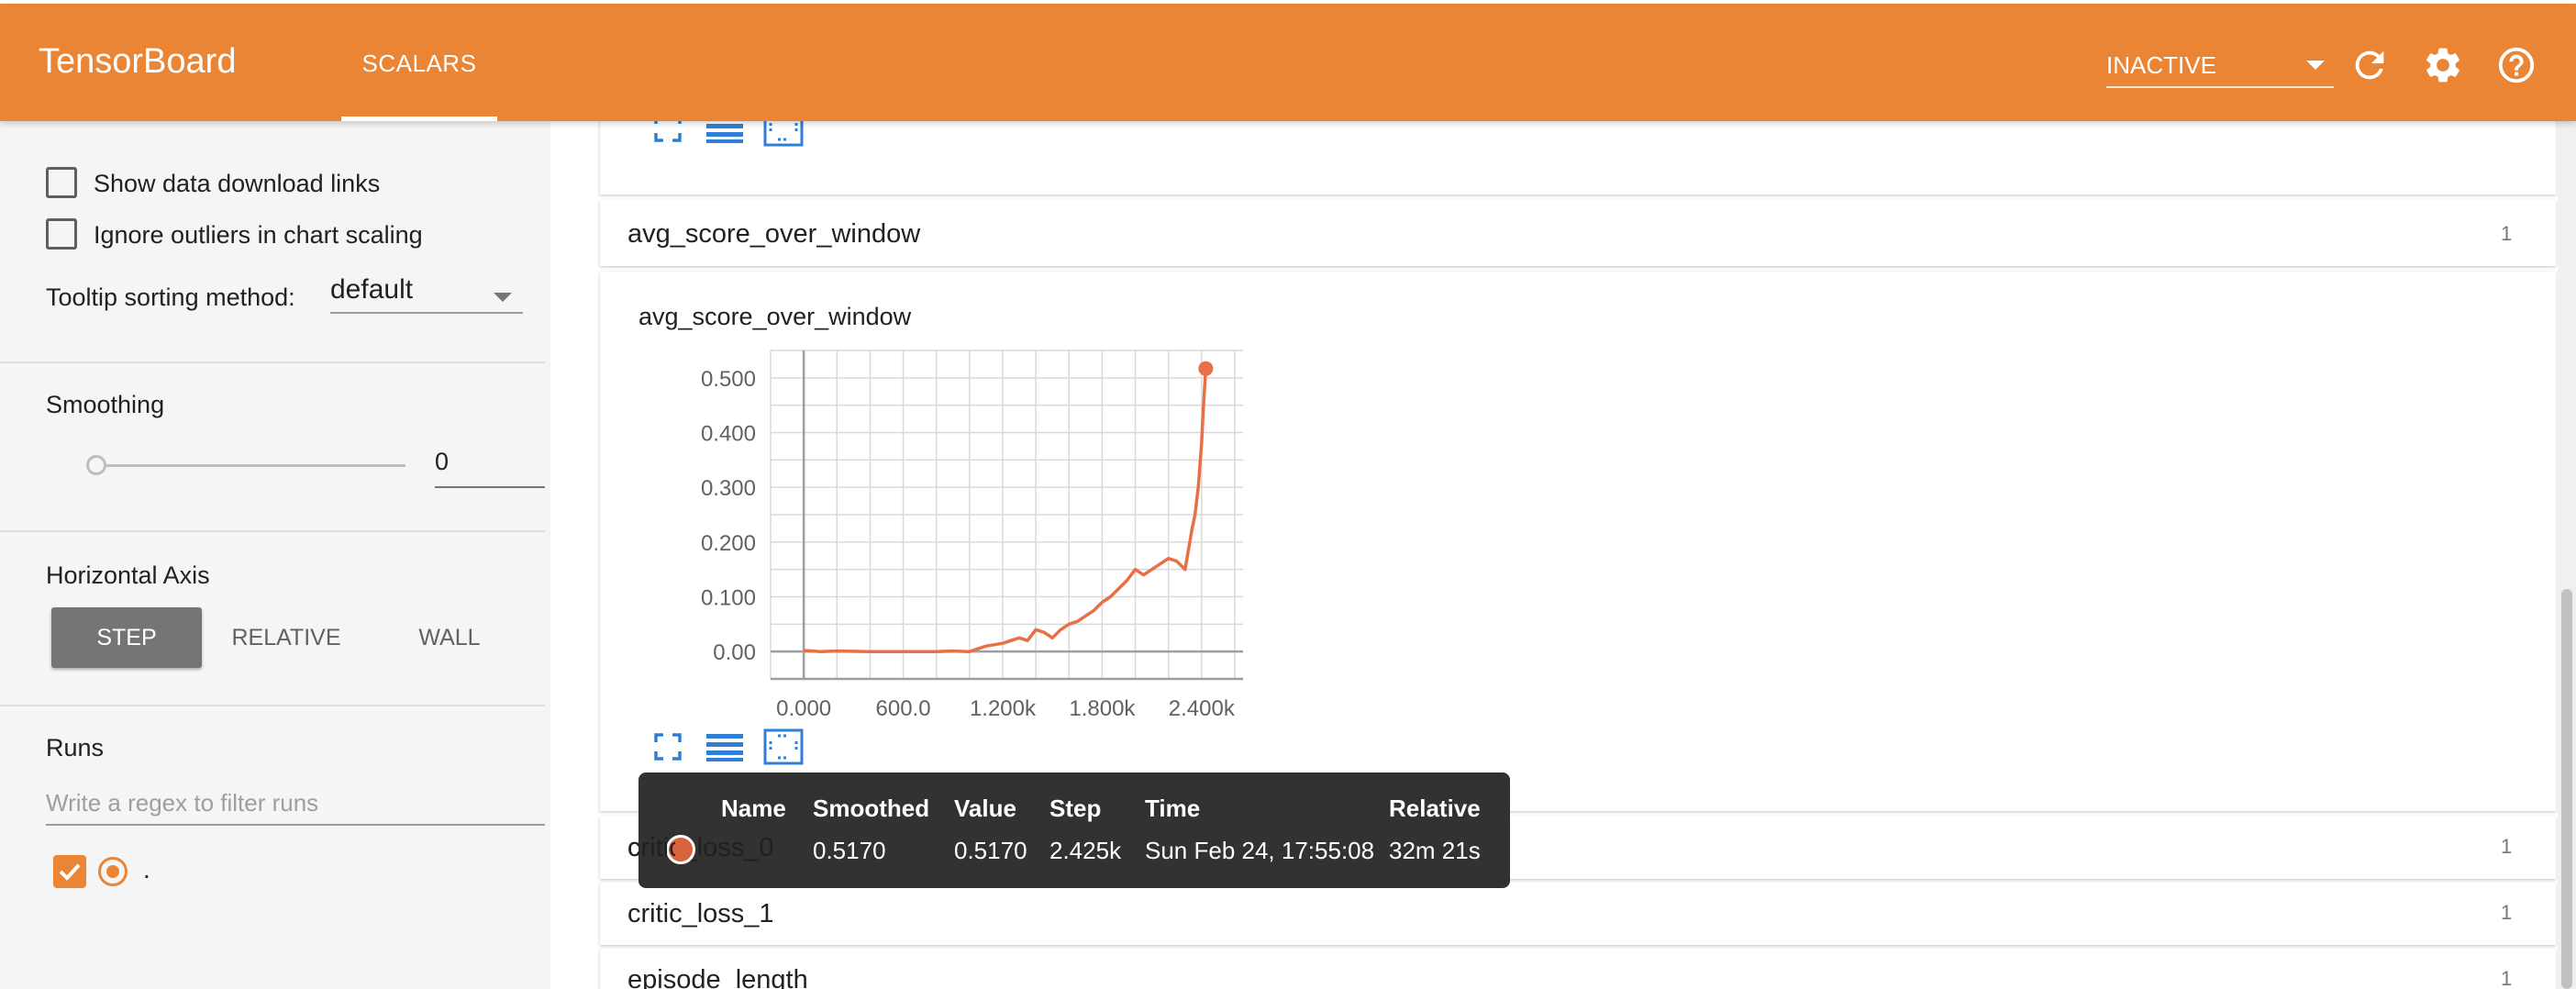 This screenshot has width=2576, height=989. I want to click on x-tick-label: 600.0, so click(903, 708).